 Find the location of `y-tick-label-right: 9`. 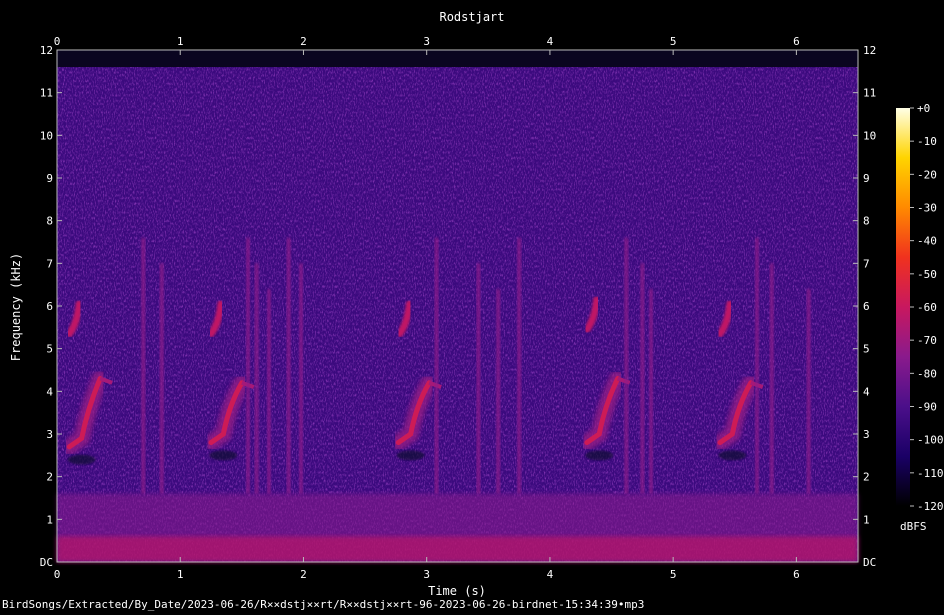

y-tick-label-right: 9 is located at coordinates (866, 178).